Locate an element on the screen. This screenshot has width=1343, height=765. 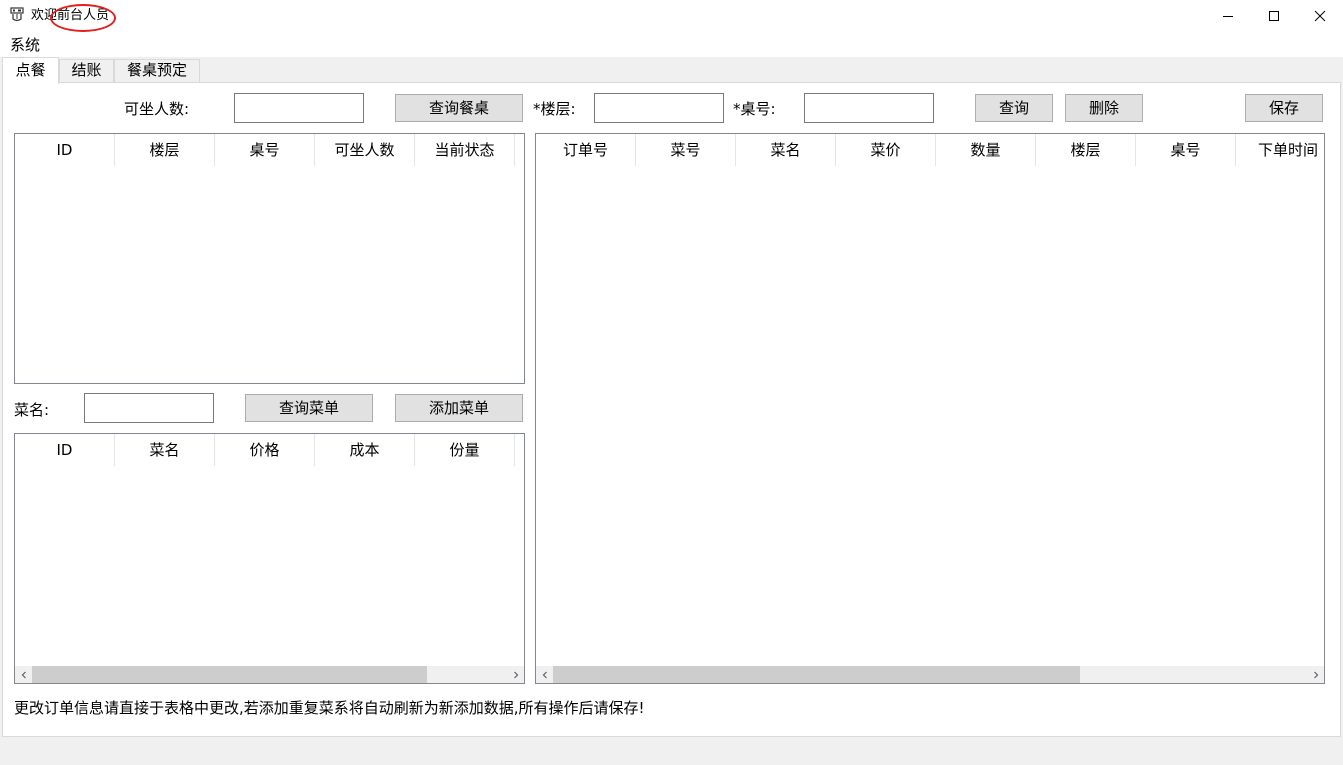
close-icon is located at coordinates (1320, 15).